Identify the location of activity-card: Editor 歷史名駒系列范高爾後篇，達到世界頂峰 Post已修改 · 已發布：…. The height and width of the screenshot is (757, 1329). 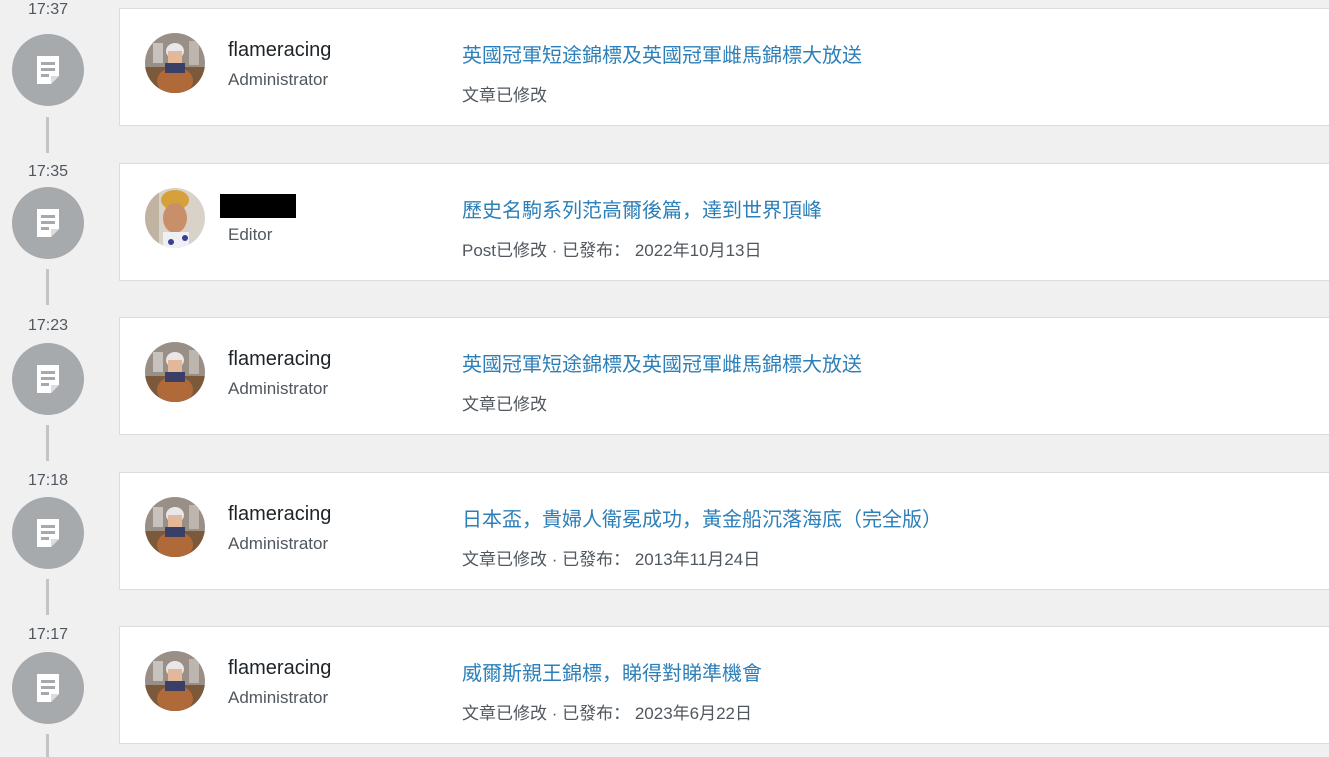
(724, 222).